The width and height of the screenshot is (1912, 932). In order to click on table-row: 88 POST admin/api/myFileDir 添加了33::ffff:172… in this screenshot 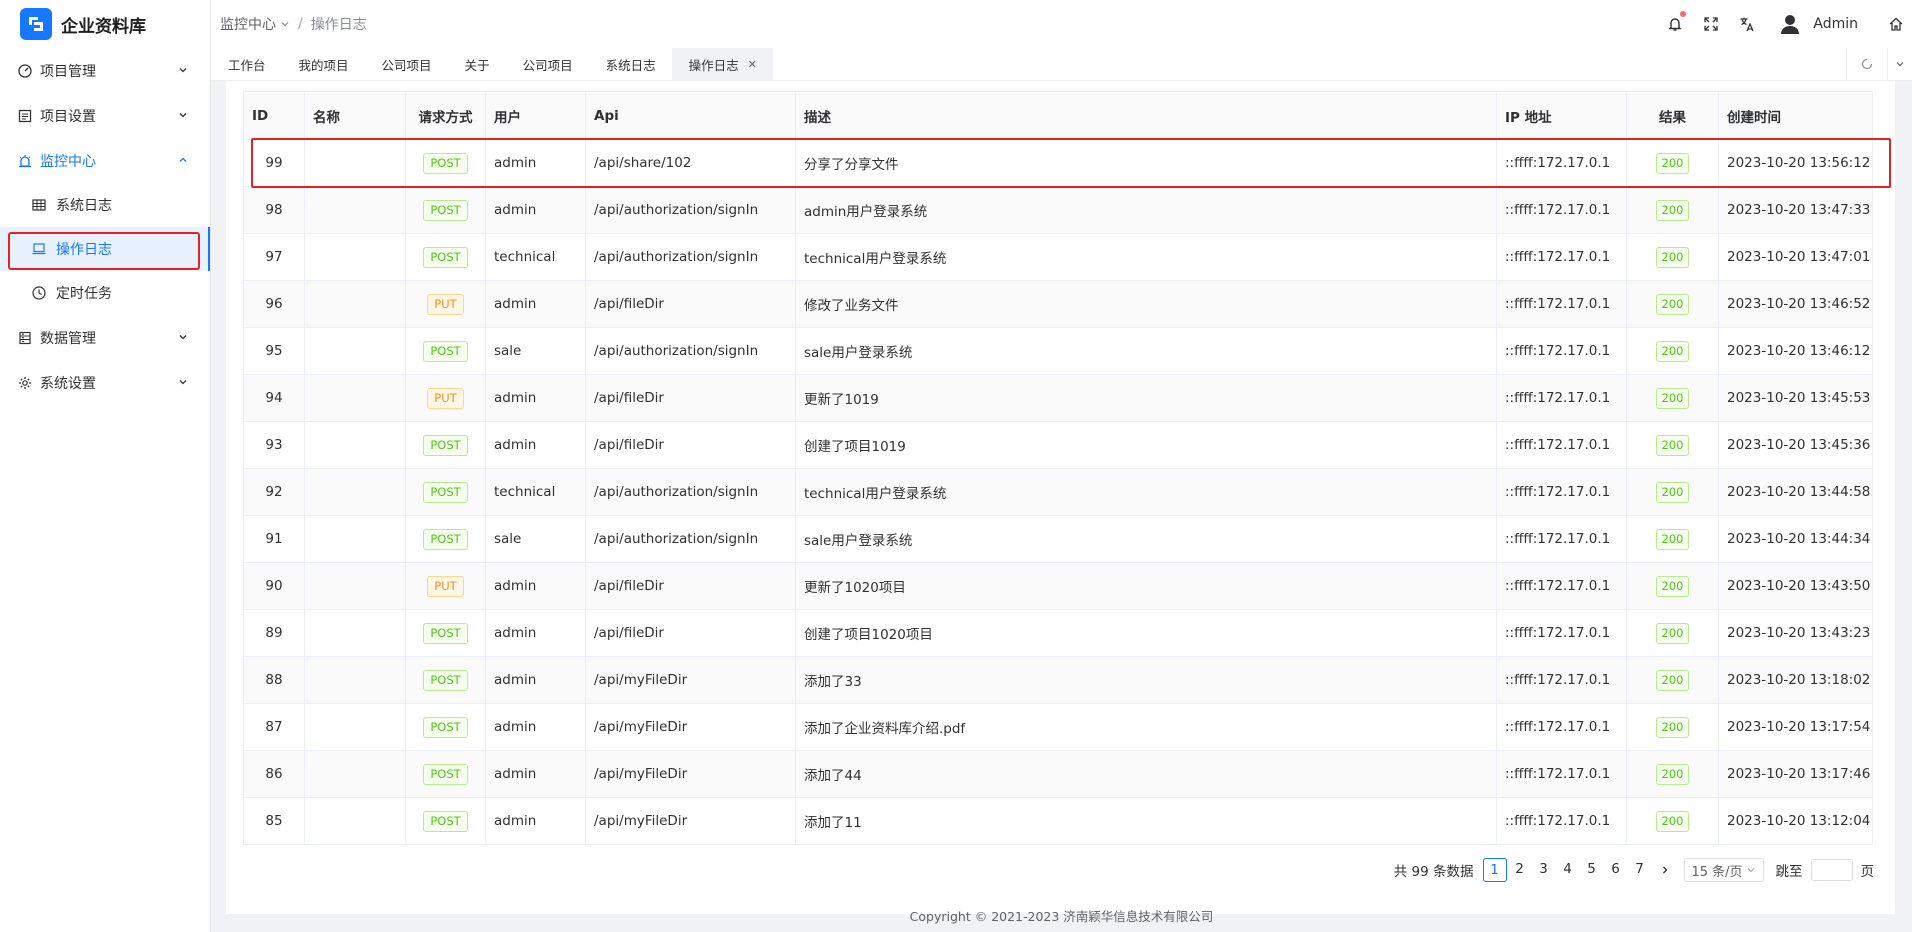, I will do `click(1058, 680)`.